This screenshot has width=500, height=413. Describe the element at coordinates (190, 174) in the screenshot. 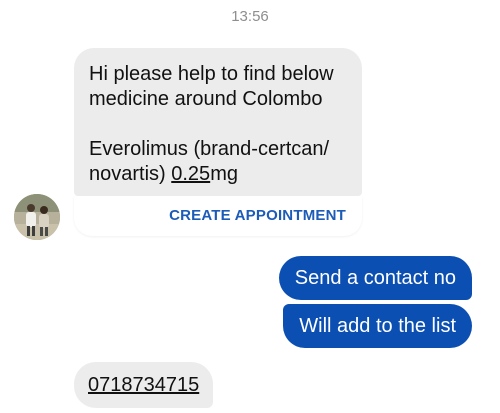

I see `dose-value-link: 0.25` at that location.